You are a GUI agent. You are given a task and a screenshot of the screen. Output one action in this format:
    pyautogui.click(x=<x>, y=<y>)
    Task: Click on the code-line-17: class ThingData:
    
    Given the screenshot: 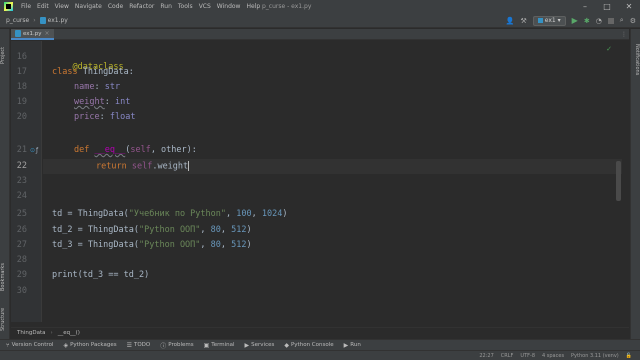 What is the action you would take?
    pyautogui.click(x=93, y=72)
    